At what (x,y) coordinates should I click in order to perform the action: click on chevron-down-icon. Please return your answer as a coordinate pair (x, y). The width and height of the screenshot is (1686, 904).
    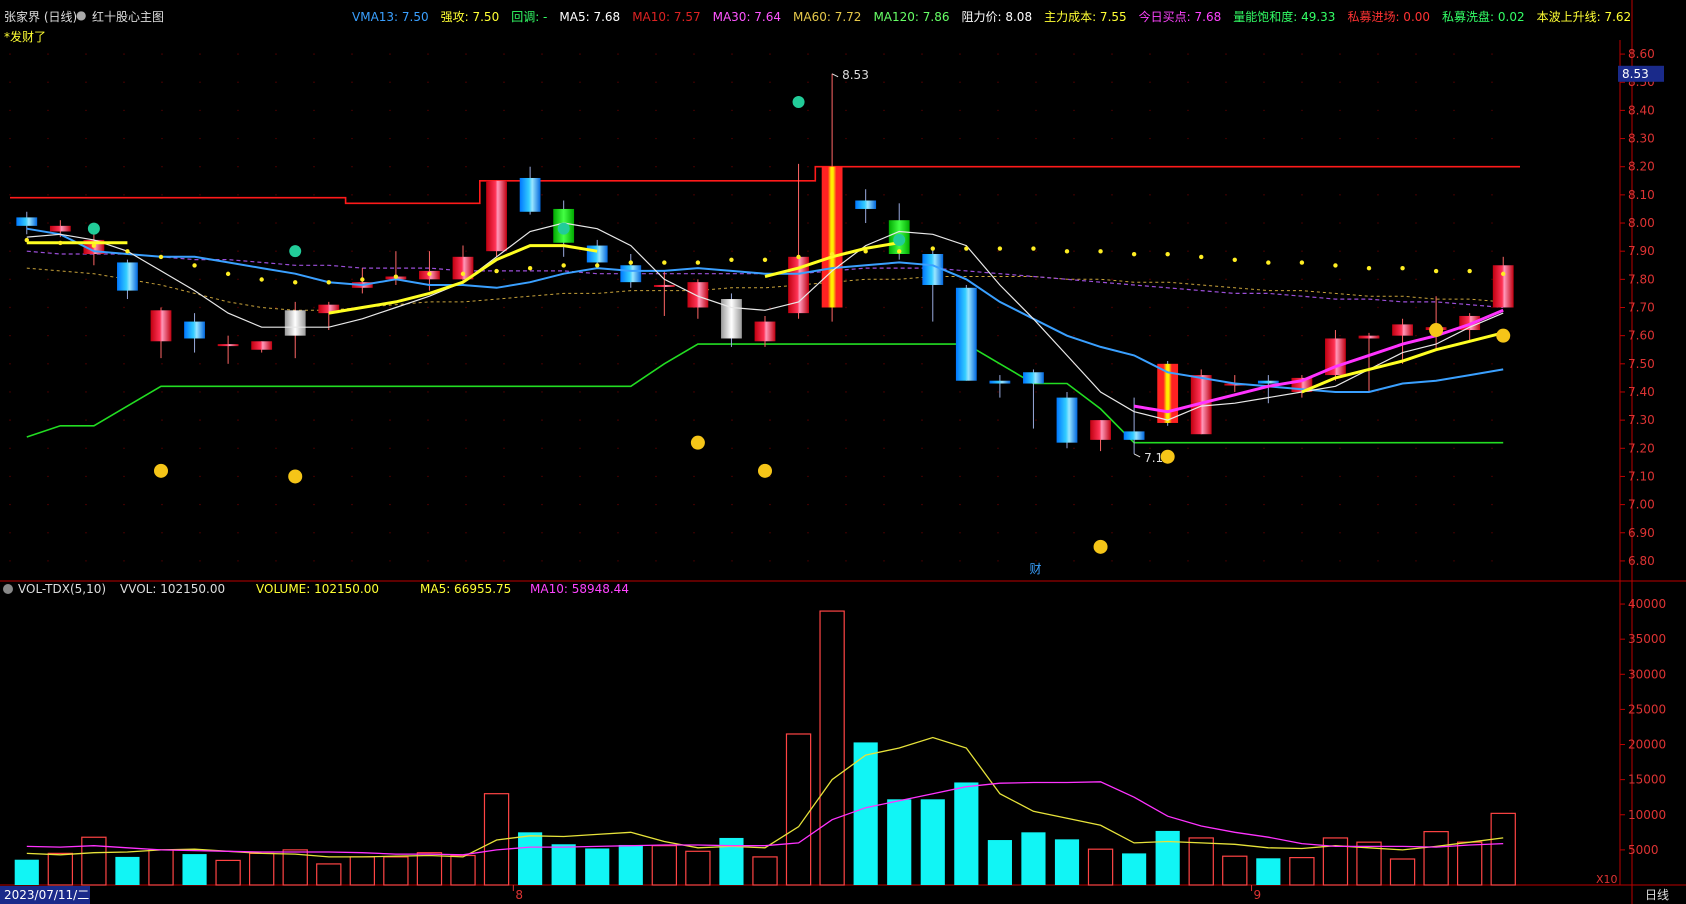
    Looking at the image, I should click on (8, 589).